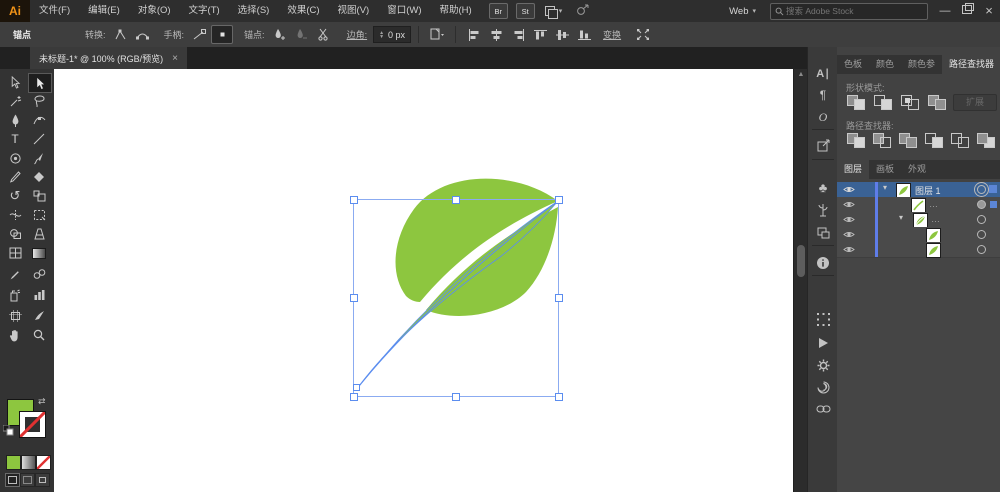 The image size is (1000, 492). What do you see at coordinates (303, 11) in the screenshot?
I see `menu-effect: 效果(C)` at bounding box center [303, 11].